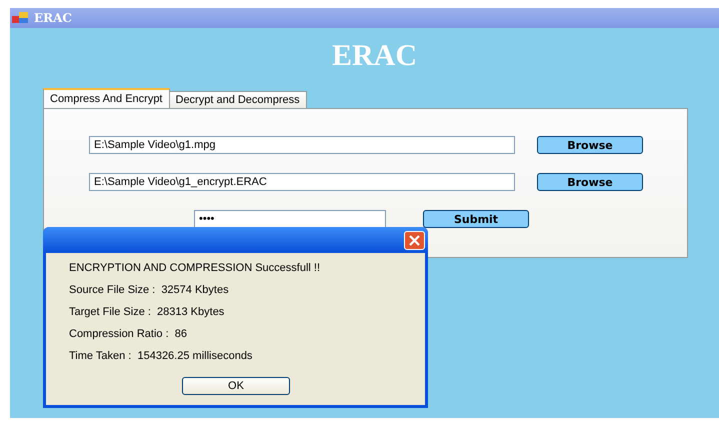  I want to click on tab: Decrypt and Decompress, so click(237, 99).